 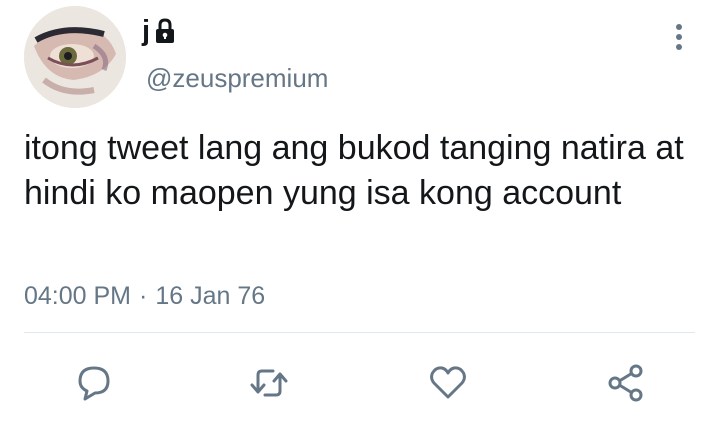 What do you see at coordinates (146, 31) in the screenshot?
I see `display-name-text: j` at bounding box center [146, 31].